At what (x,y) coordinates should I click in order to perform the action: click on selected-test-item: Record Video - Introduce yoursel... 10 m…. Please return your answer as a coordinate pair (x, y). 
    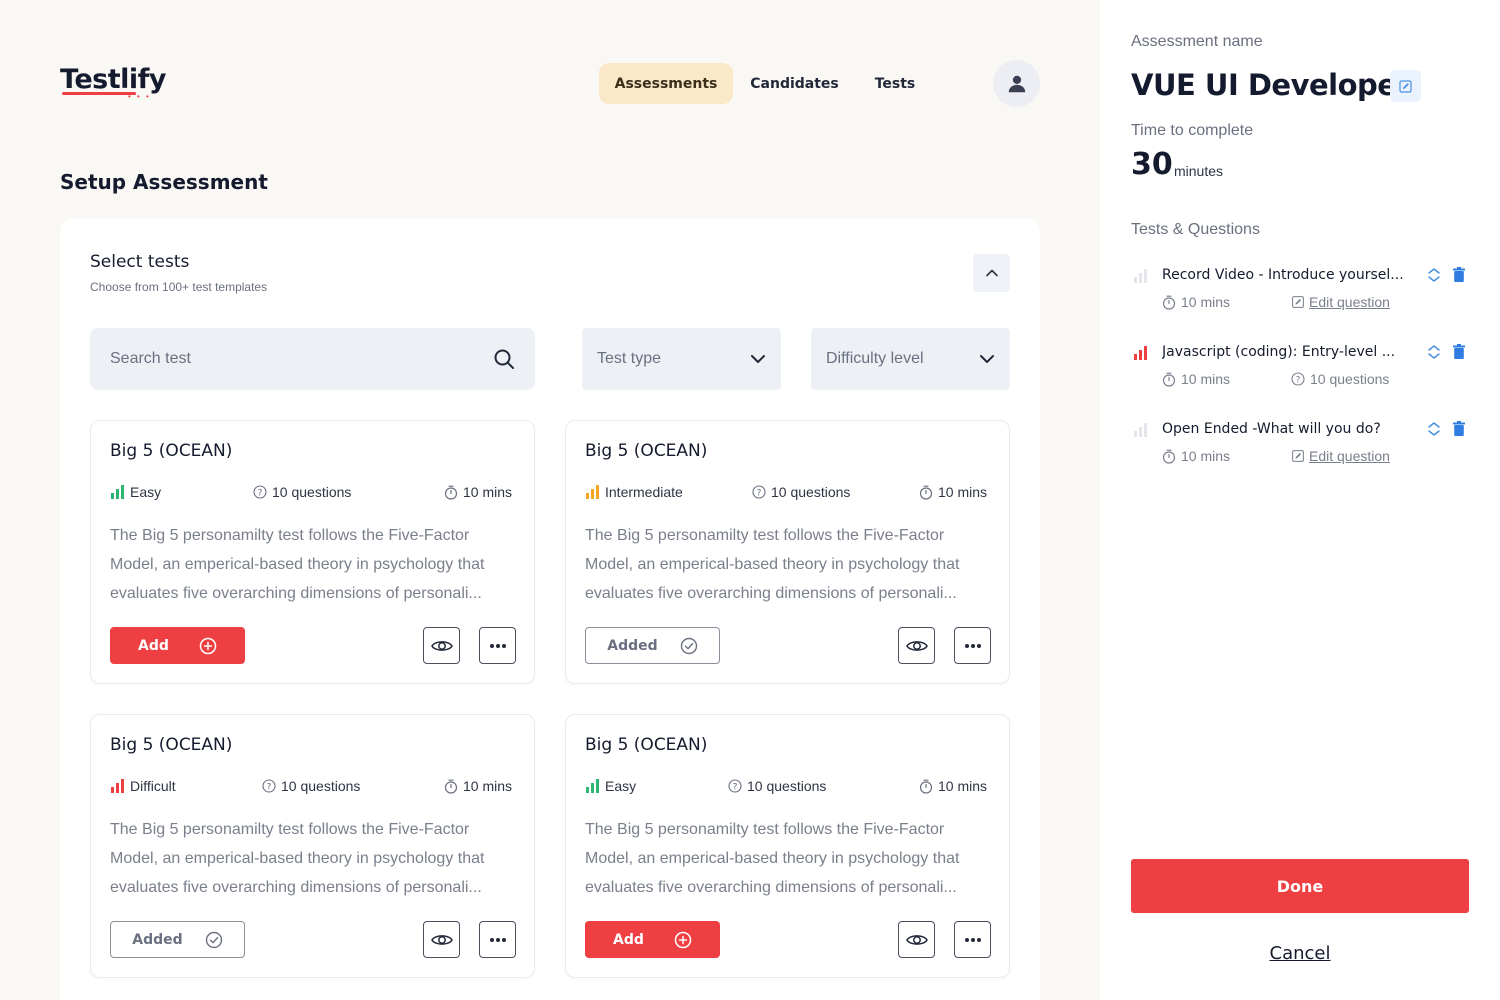
    Looking at the image, I should click on (1301, 293).